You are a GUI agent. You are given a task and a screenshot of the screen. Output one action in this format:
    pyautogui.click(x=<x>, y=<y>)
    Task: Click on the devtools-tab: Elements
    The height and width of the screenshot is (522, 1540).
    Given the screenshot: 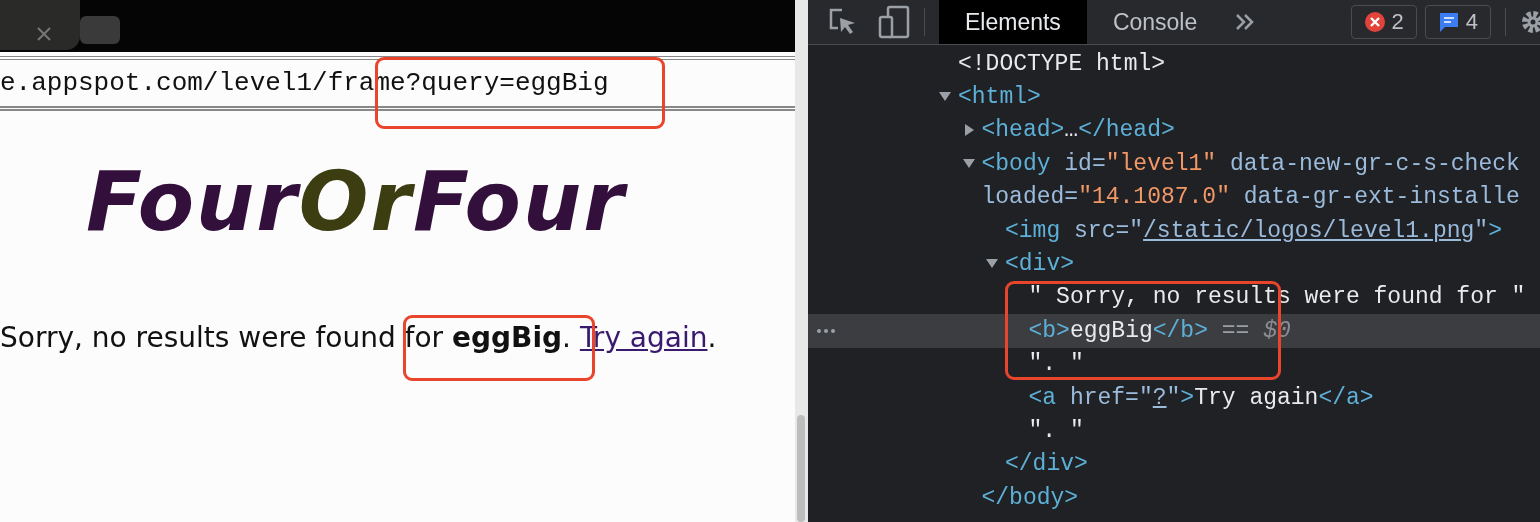 What is the action you would take?
    pyautogui.click(x=1013, y=22)
    